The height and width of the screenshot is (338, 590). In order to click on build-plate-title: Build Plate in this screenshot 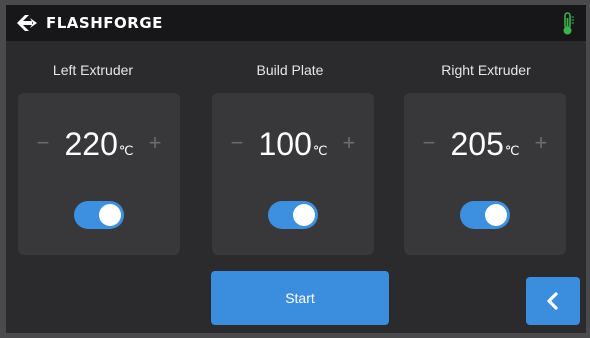, I will do `click(290, 70)`.